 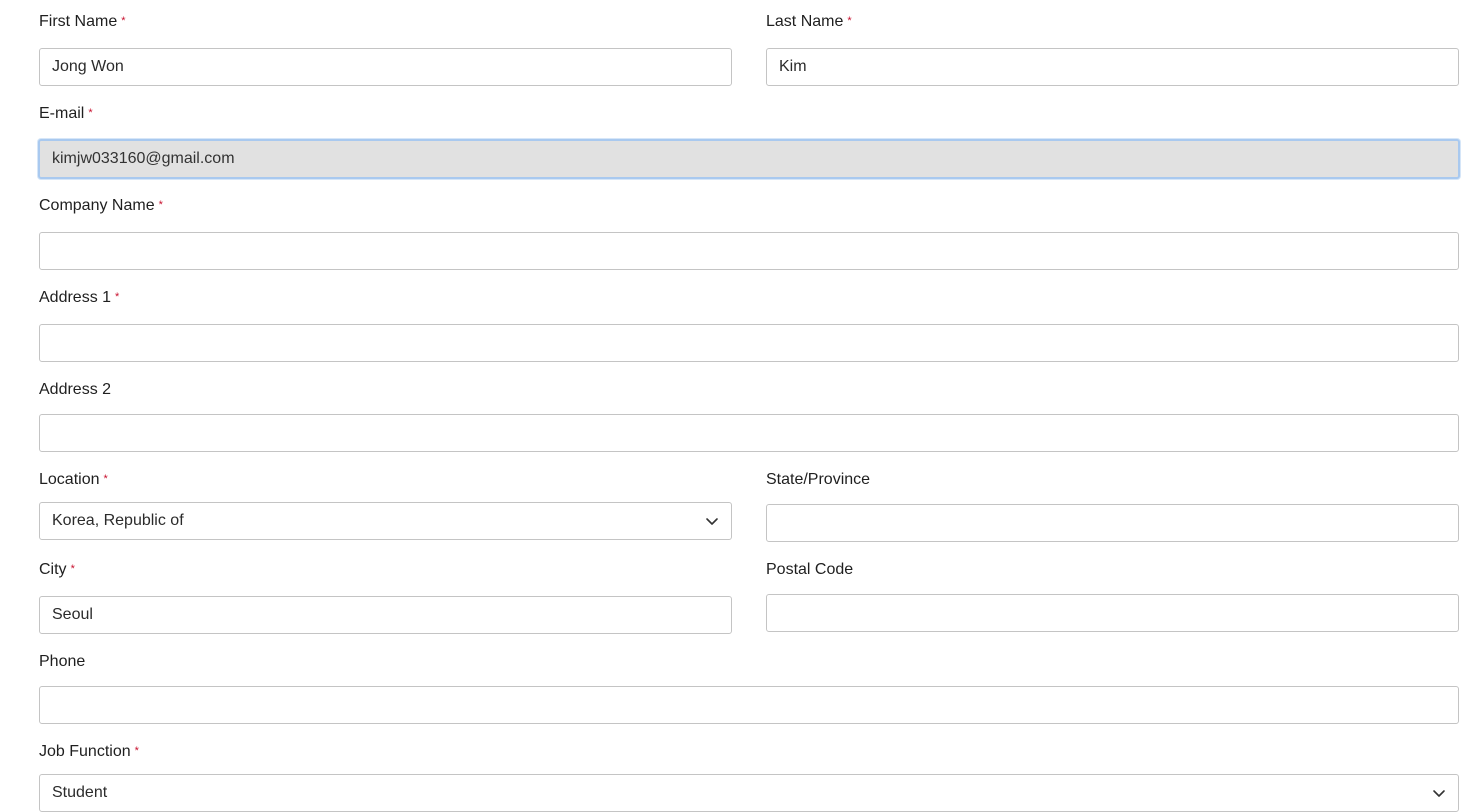 What do you see at coordinates (1112, 523) in the screenshot?
I see `state-province-input` at bounding box center [1112, 523].